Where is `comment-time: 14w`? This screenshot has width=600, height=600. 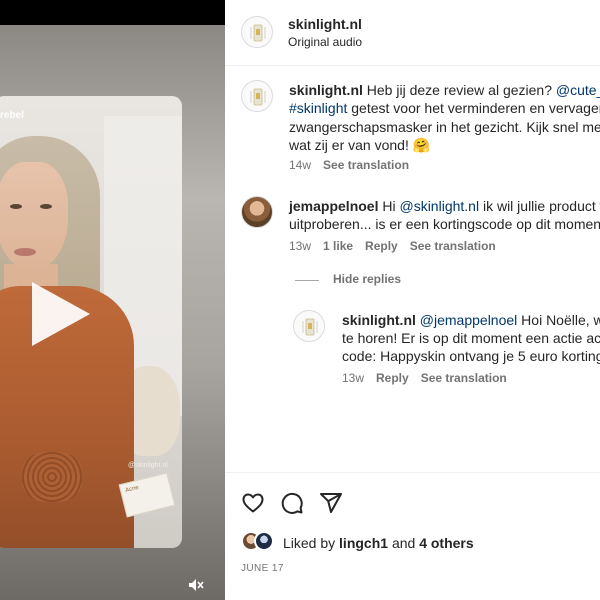
comment-time: 14w is located at coordinates (300, 165).